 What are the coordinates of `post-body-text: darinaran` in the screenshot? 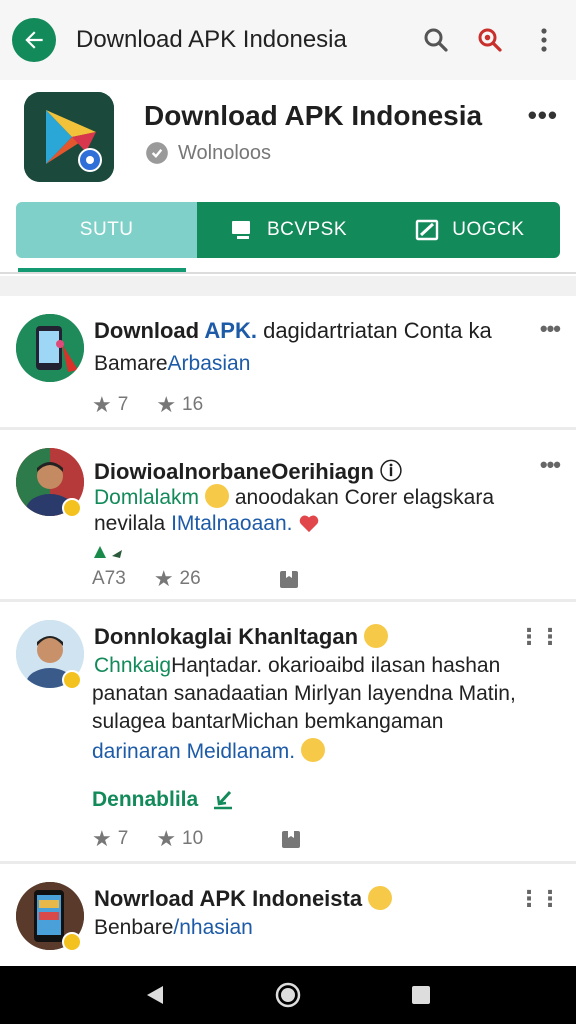 It's located at (139, 751).